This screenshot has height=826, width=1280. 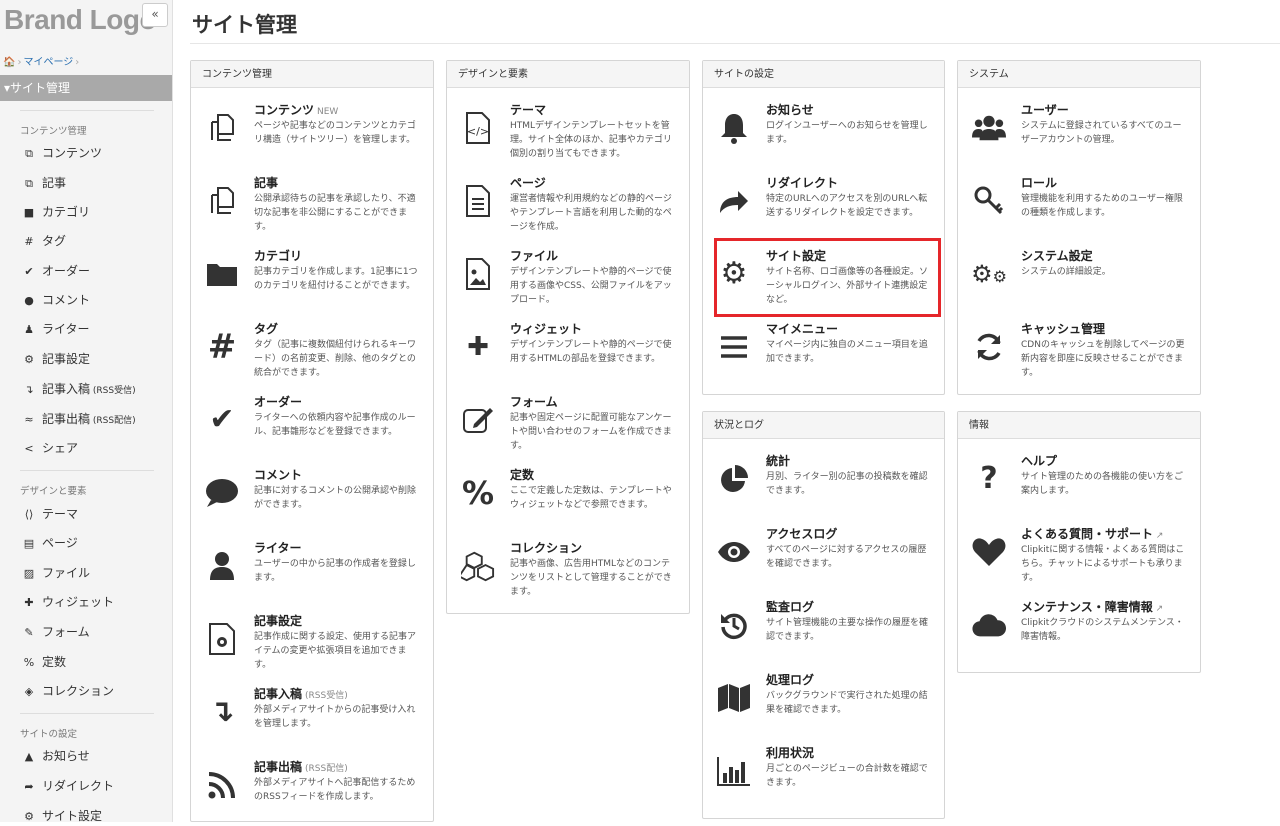 What do you see at coordinates (80, 20) in the screenshot?
I see `brand-logo: Brand Logo` at bounding box center [80, 20].